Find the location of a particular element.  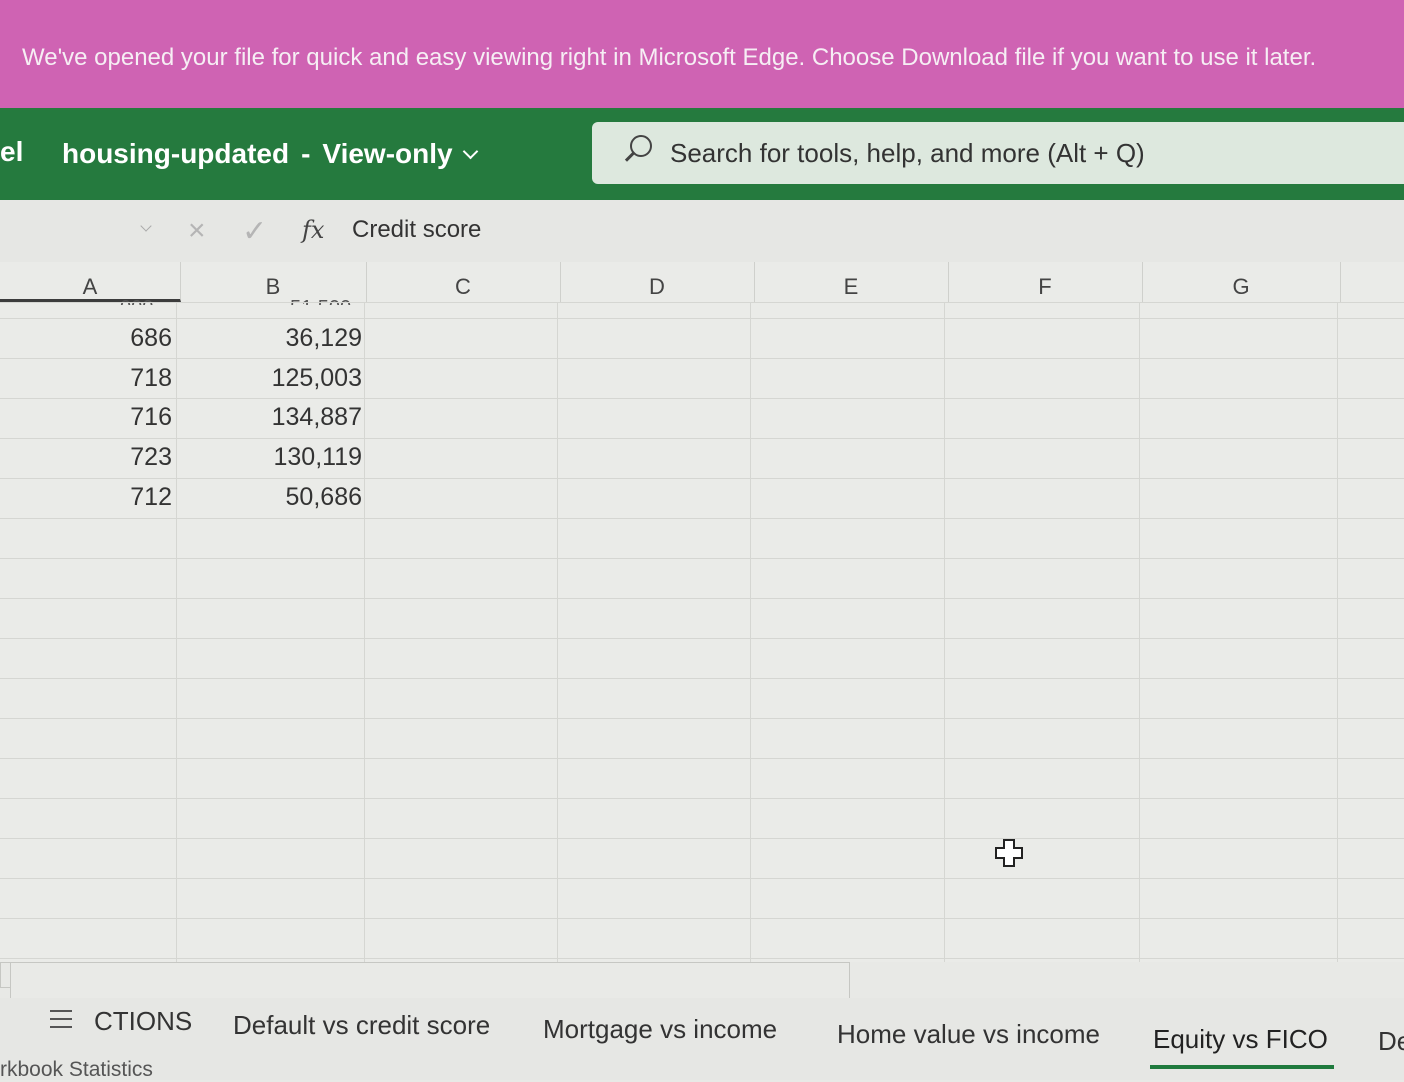

cell-a-value: 716 is located at coordinates (106, 417).